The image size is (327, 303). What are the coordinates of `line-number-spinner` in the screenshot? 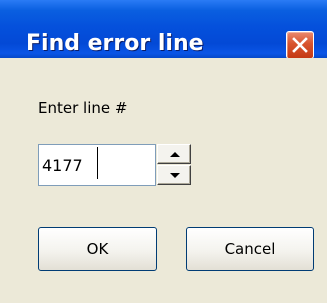 It's located at (174, 165).